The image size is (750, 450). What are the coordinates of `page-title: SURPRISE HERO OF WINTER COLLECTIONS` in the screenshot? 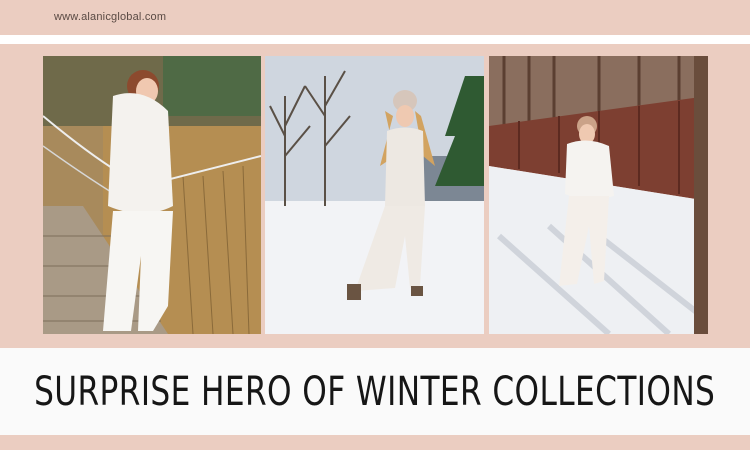 It's located at (375, 391).